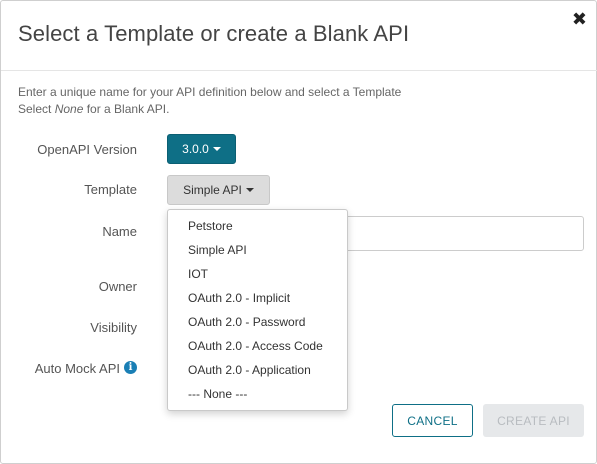  What do you see at coordinates (257, 394) in the screenshot?
I see `template-option-none: --- None ---` at bounding box center [257, 394].